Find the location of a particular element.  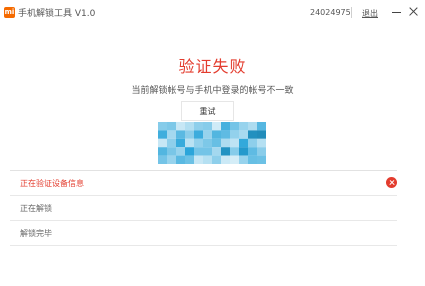

blurred-qr-code is located at coordinates (212, 143).